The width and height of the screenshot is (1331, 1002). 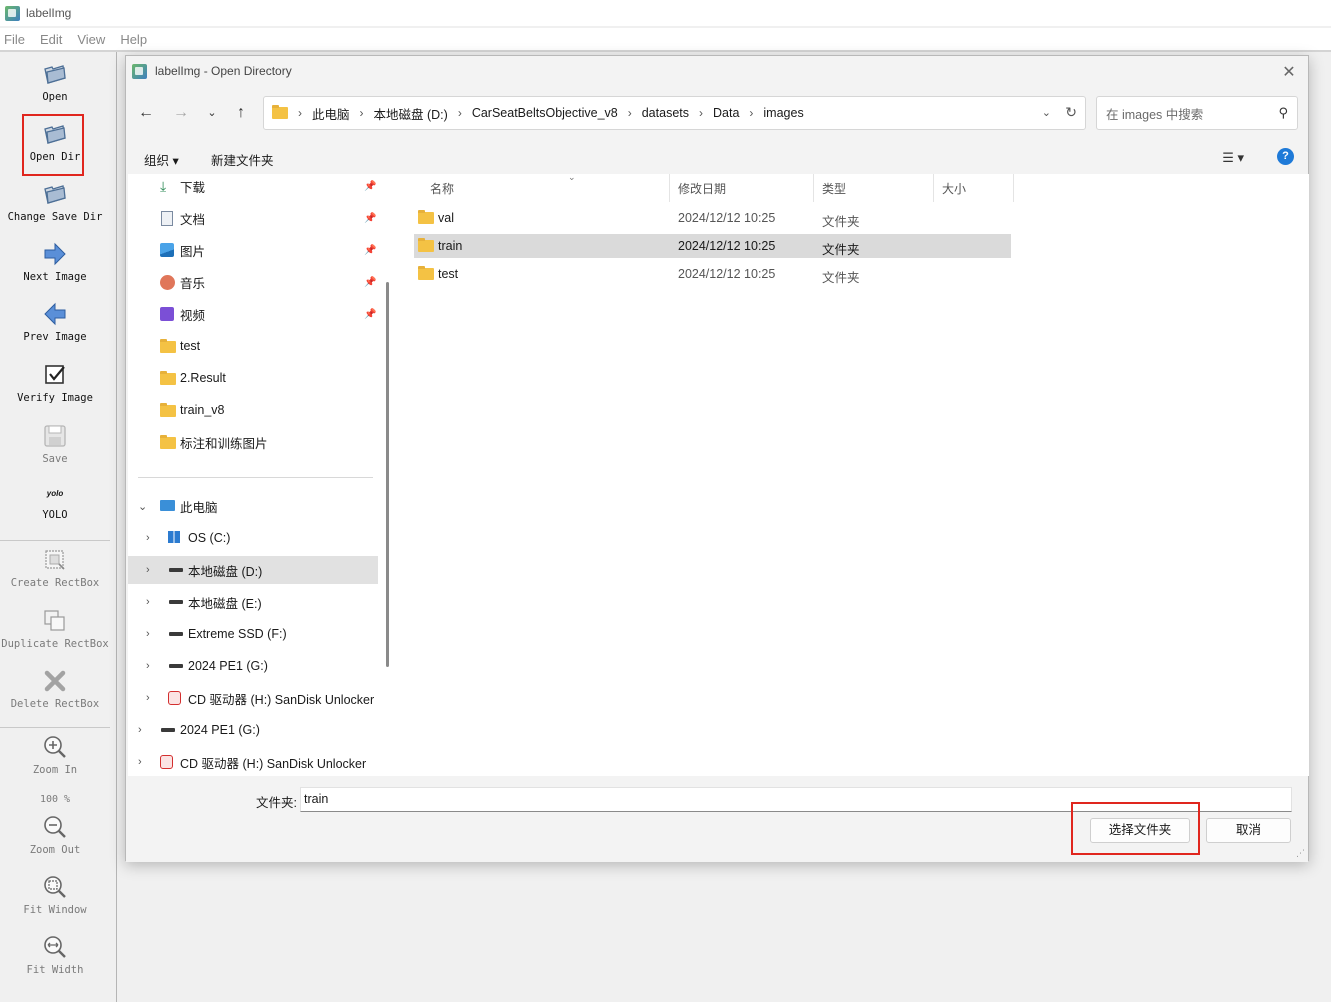 I want to click on fit-window-button: Fit Window, so click(x=55, y=895).